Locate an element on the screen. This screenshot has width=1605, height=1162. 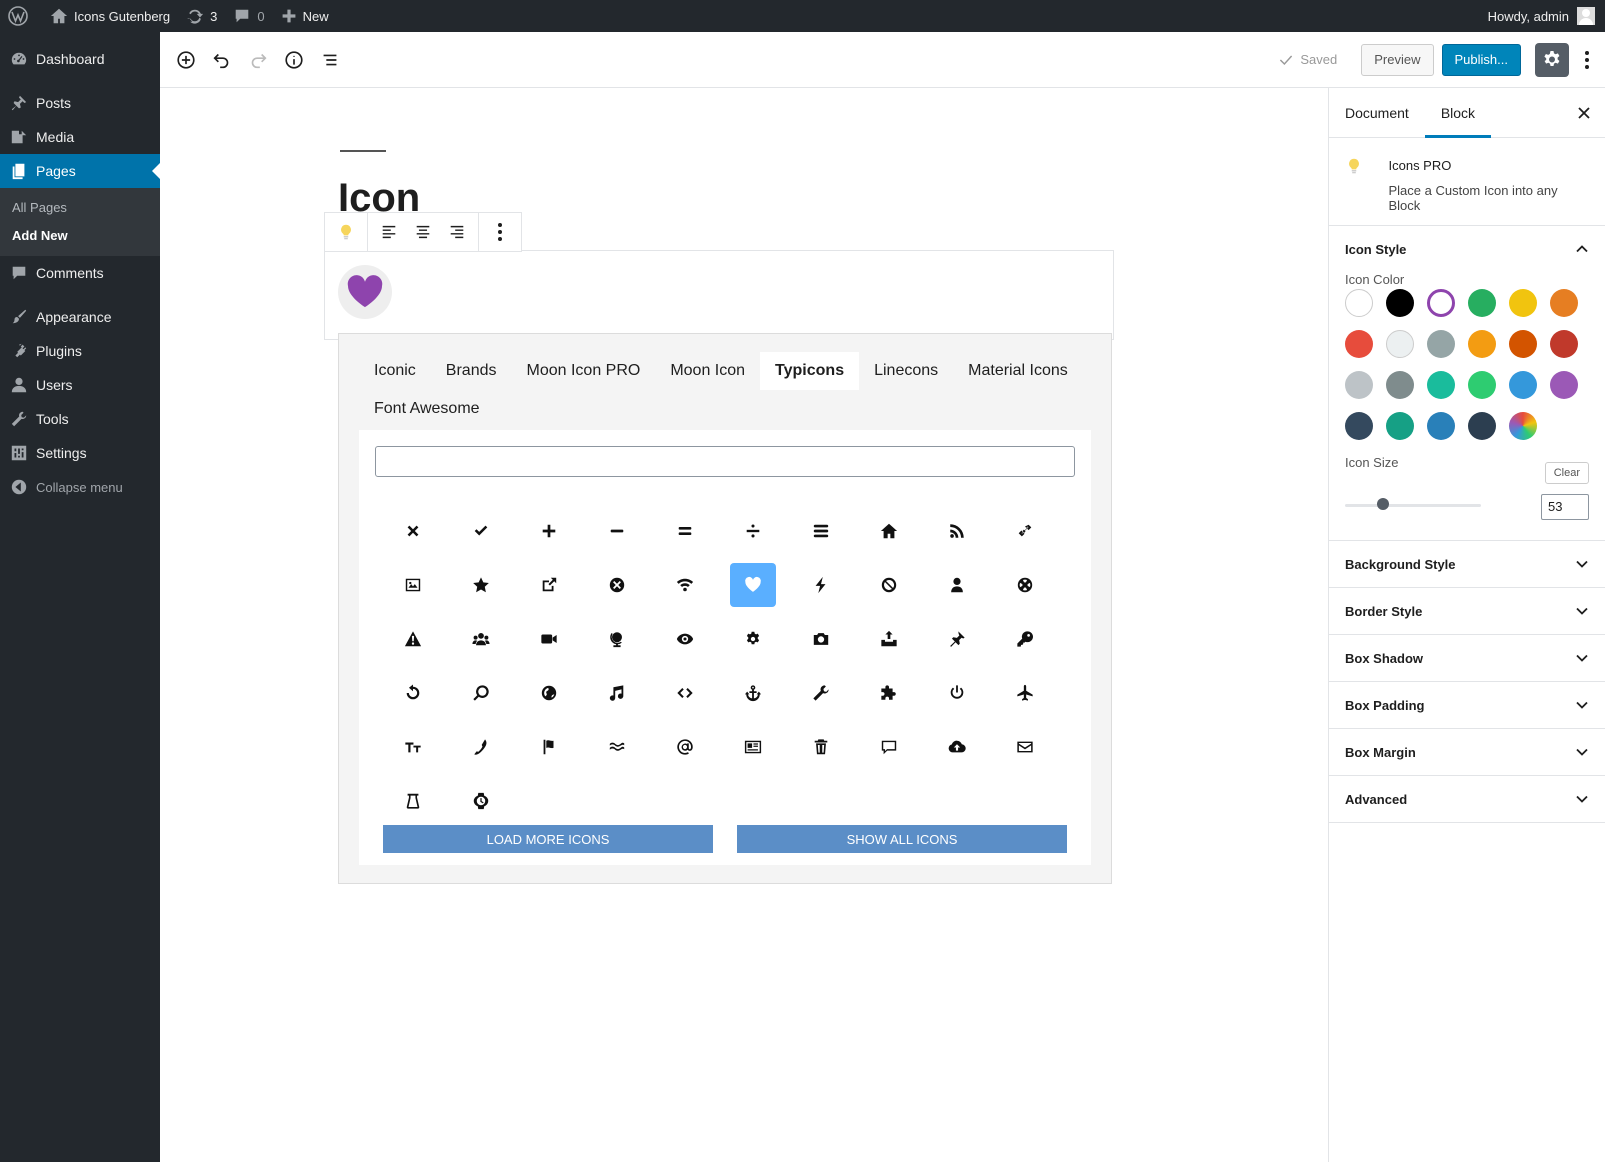
icon-option-spanner is located at coordinates (821, 693).